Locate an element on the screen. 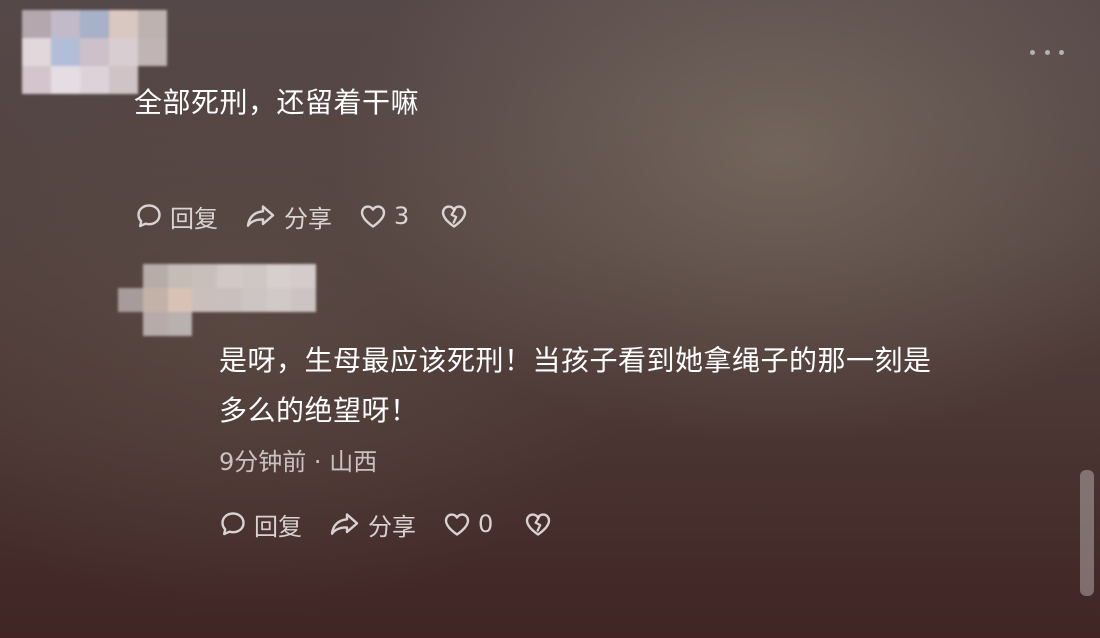  reply-dislike-button is located at coordinates (538, 524).